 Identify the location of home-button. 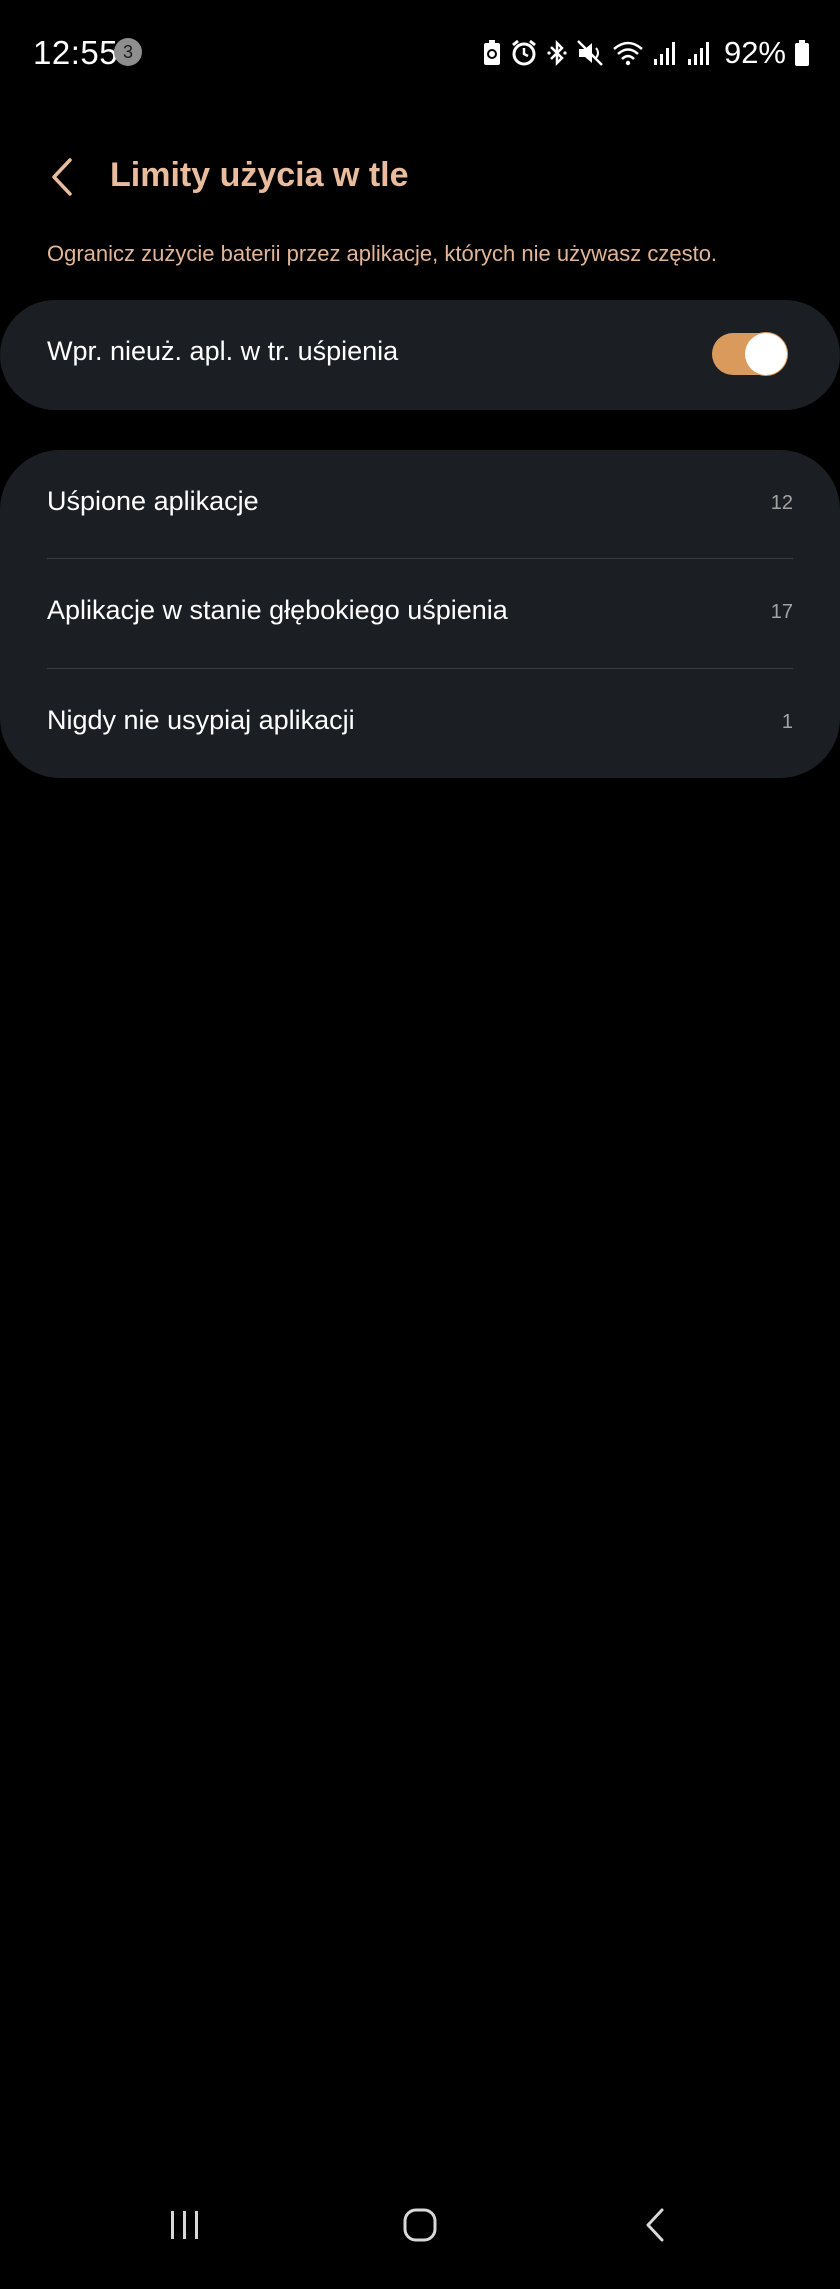
(420, 2225).